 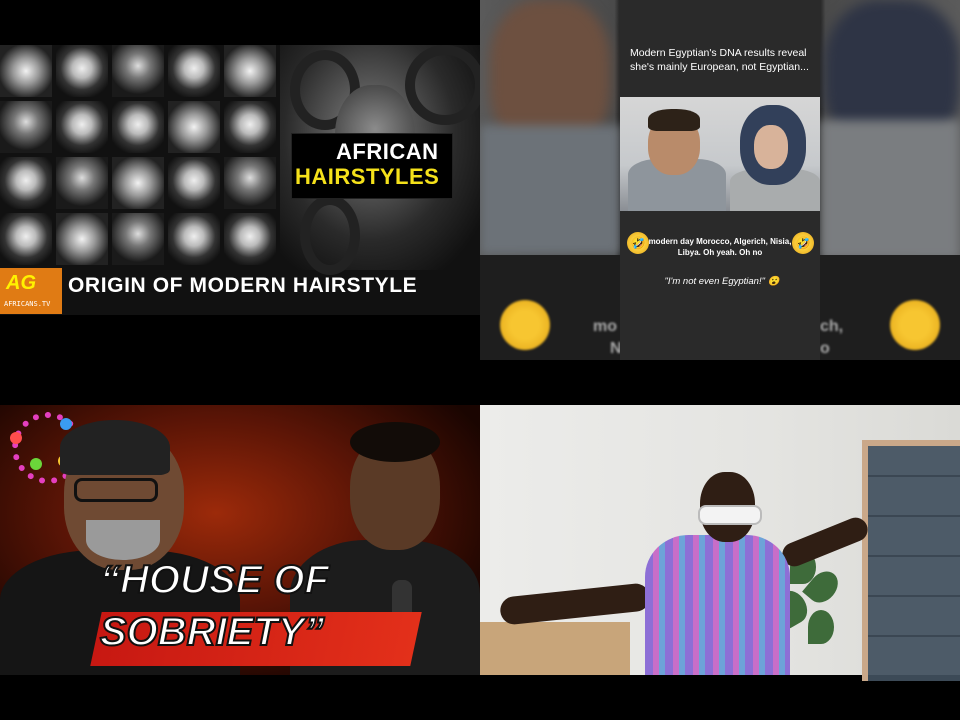 What do you see at coordinates (825, 348) in the screenshot?
I see `blurred-text: o` at bounding box center [825, 348].